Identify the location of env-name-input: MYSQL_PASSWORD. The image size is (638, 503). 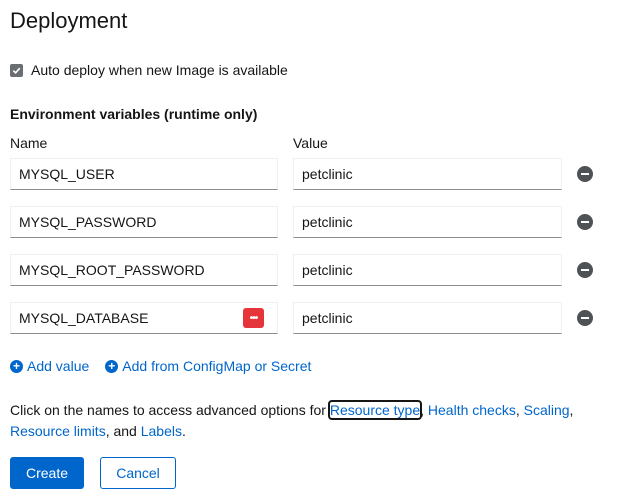
(144, 222).